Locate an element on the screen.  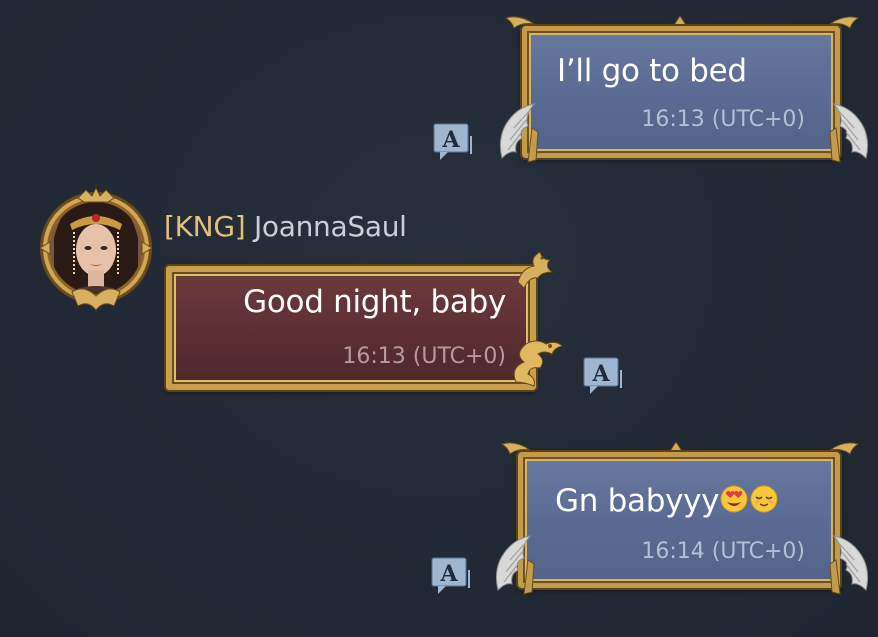
sender-alliance-tag: [KNG] is located at coordinates (205, 226).